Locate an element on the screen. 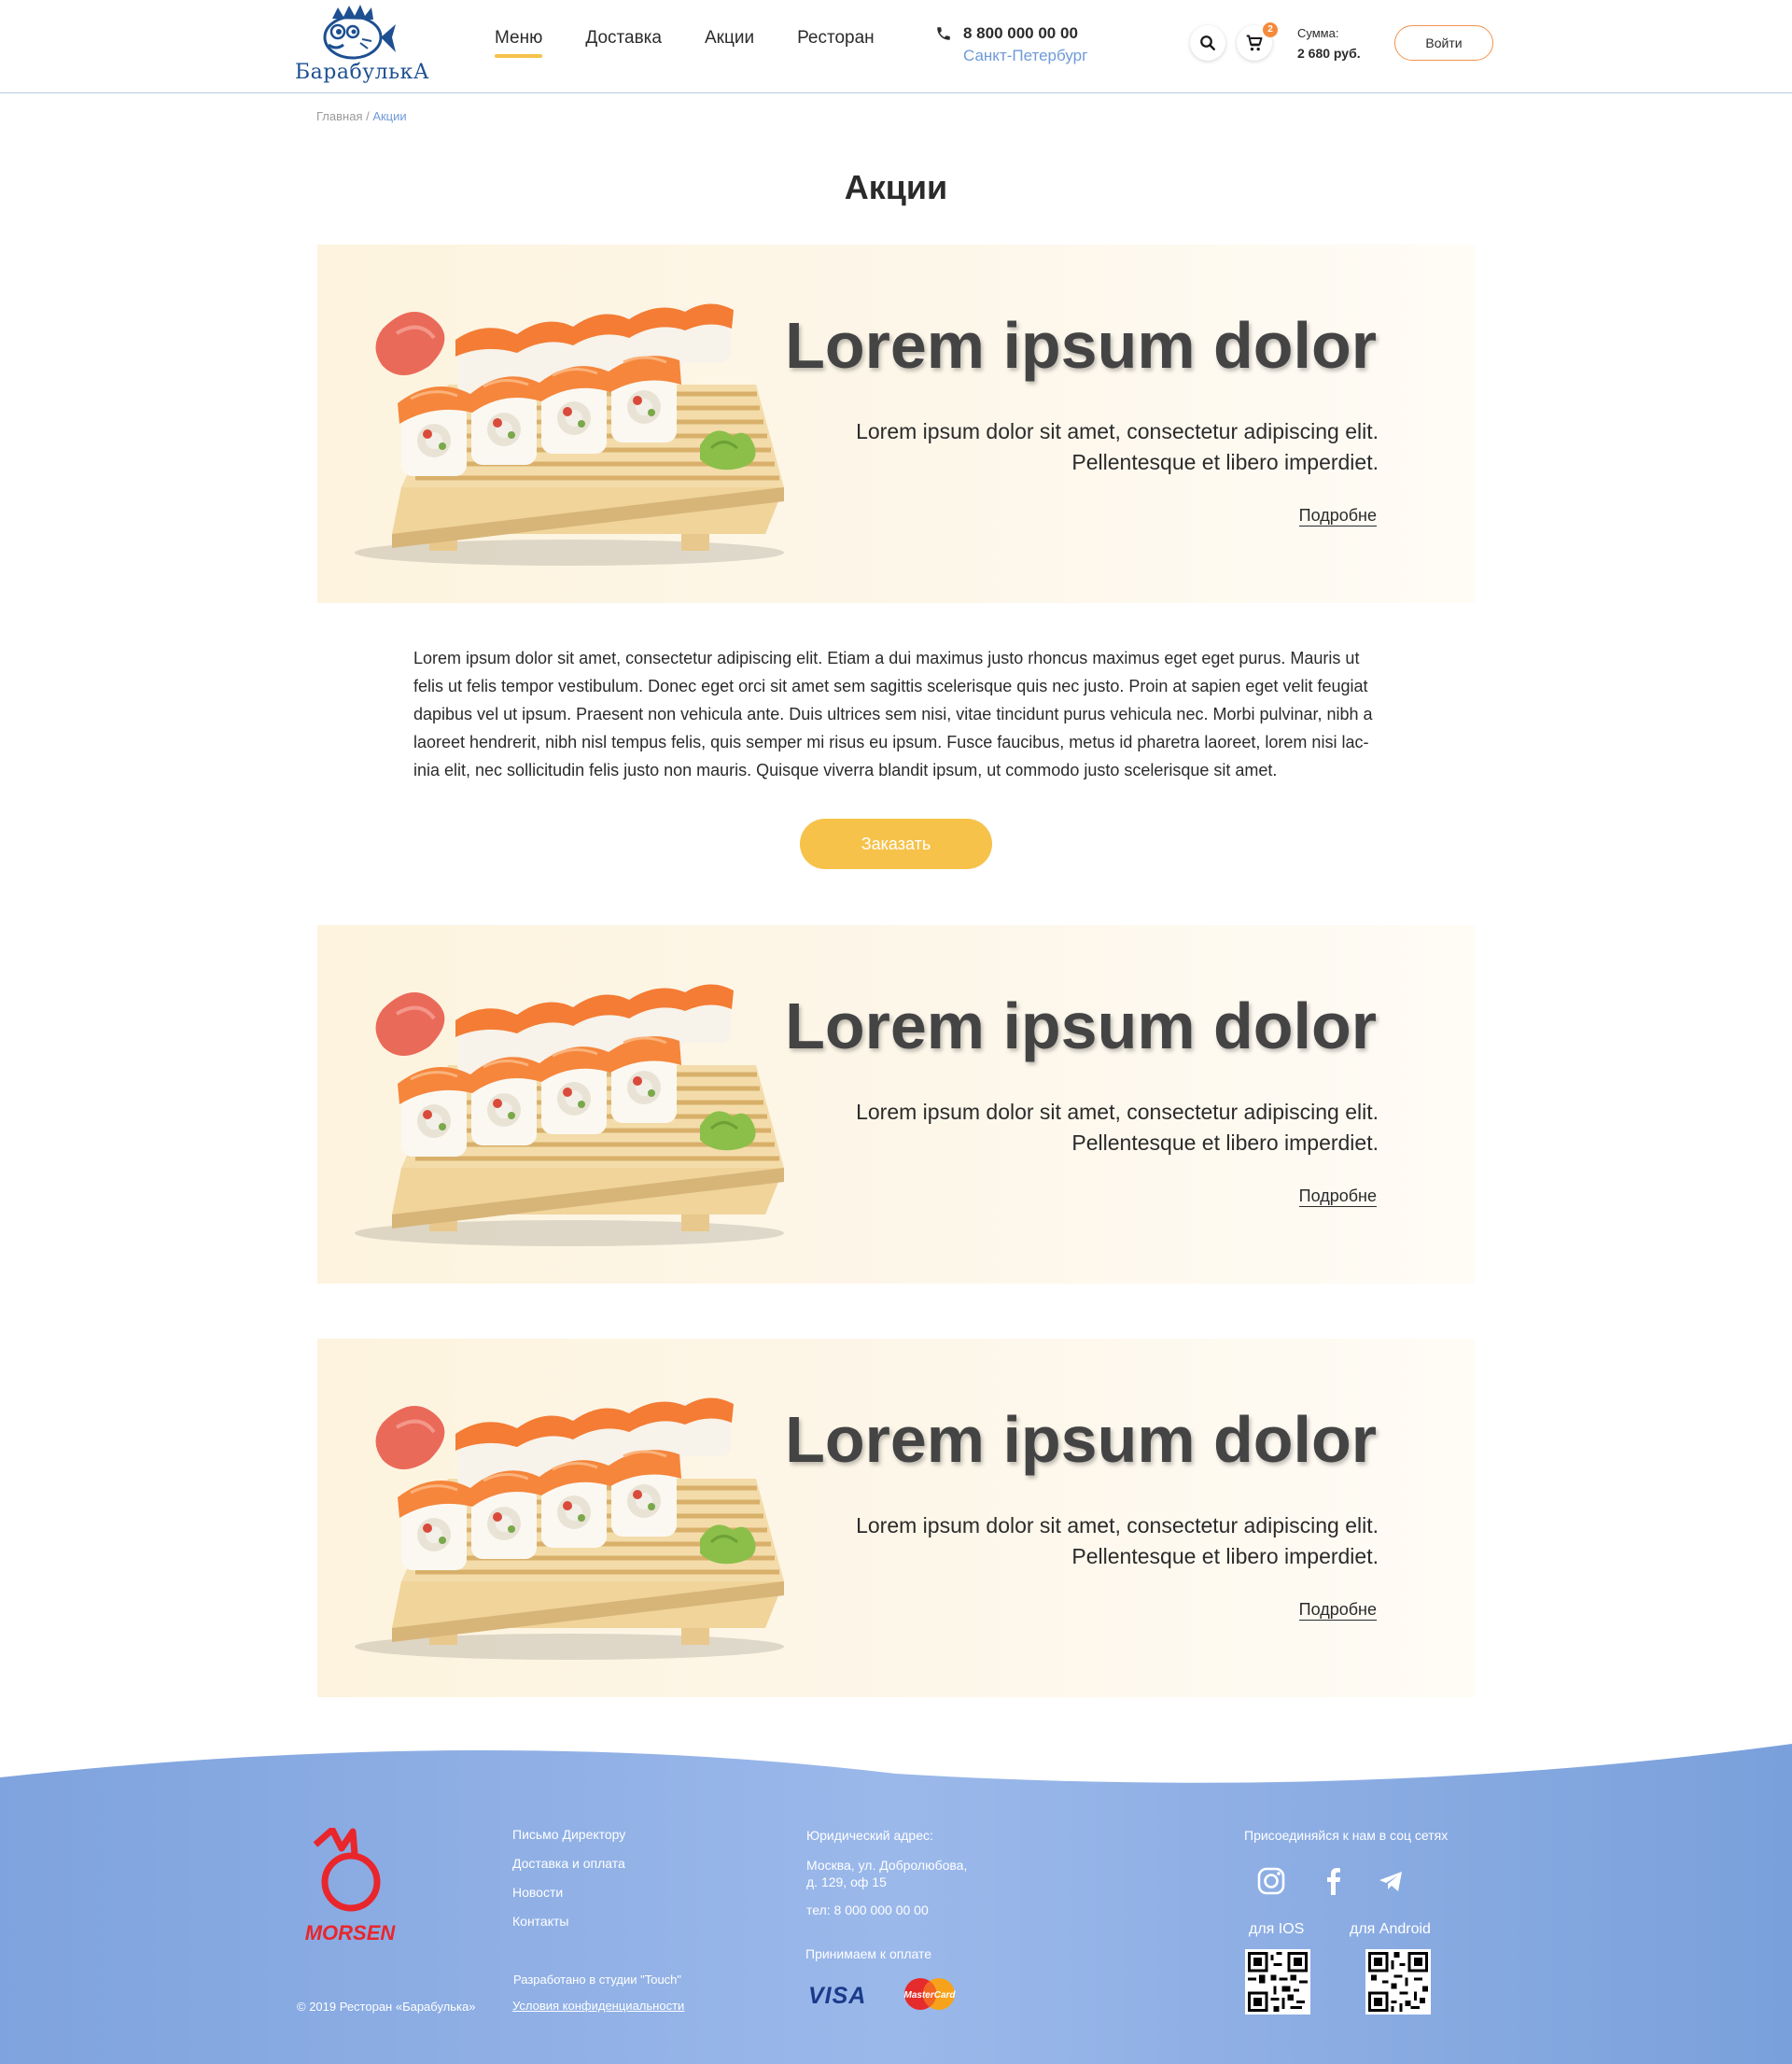  morsen-logo-text: MORSEN is located at coordinates (351, 1933).